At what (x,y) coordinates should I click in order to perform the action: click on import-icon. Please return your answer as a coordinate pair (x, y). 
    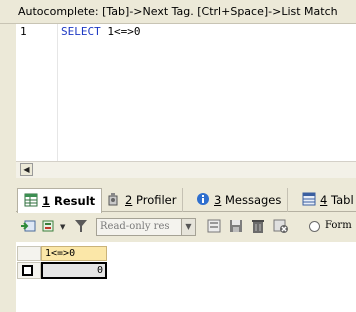
    Looking at the image, I should click on (50, 226).